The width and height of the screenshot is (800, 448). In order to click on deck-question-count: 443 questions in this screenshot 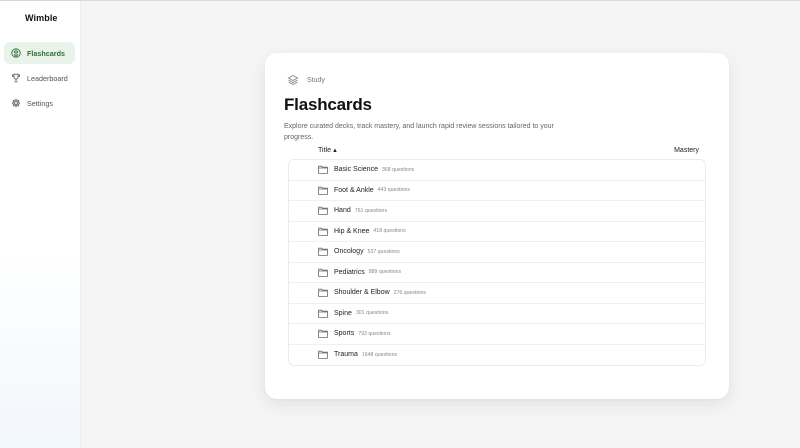, I will do `click(394, 190)`.